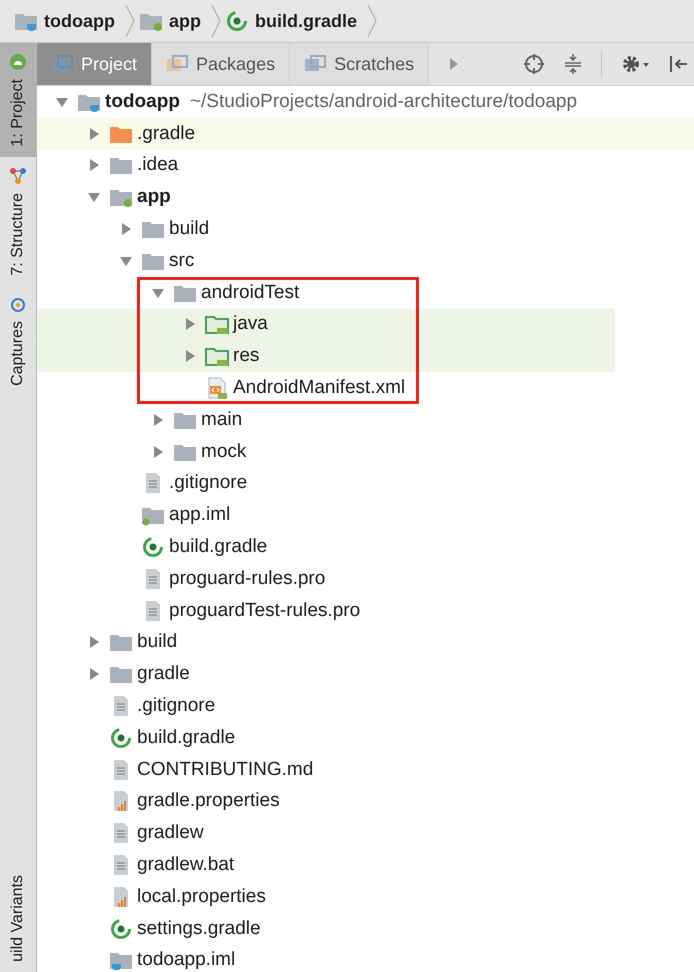 This screenshot has width=694, height=972. I want to click on hide-button, so click(678, 64).